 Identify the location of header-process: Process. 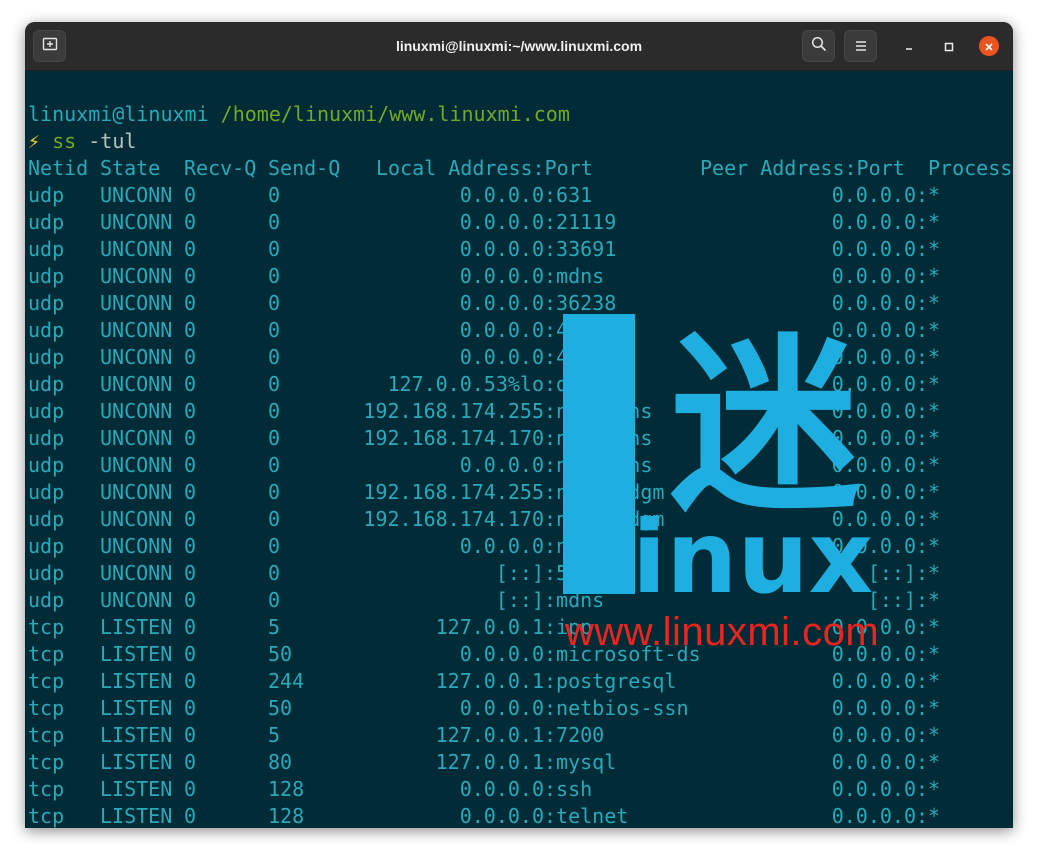
(970, 168).